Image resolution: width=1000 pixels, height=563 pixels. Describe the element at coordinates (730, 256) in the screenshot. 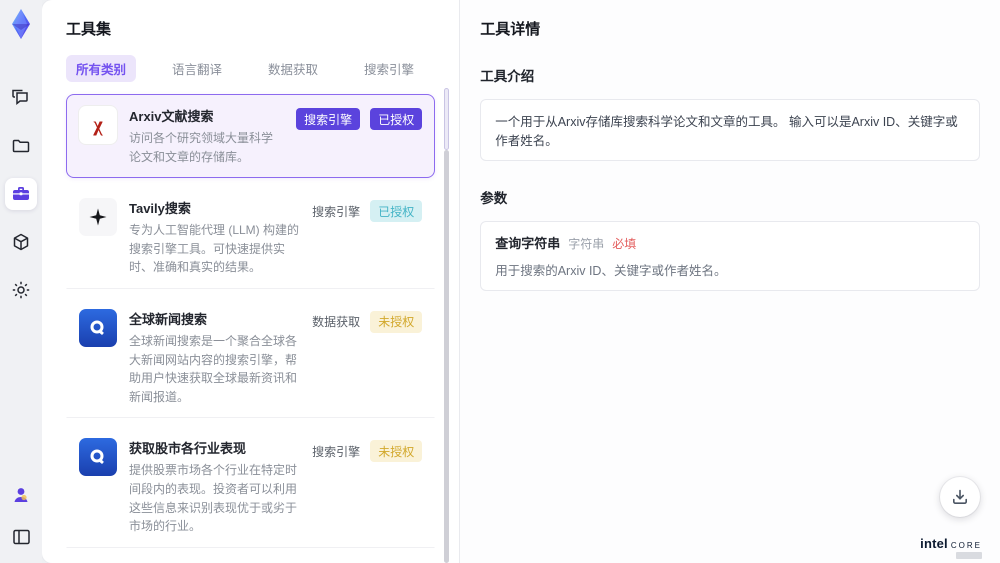

I see `param-box: 查询字符串 字符串 必填 用于搜索的Arxiv ID、关键字或作者姓名。` at that location.